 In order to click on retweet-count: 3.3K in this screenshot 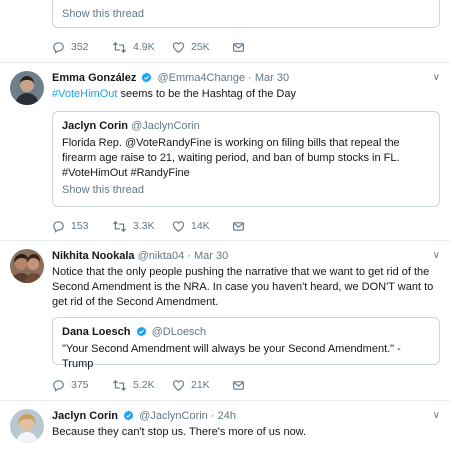, I will do `click(144, 226)`.